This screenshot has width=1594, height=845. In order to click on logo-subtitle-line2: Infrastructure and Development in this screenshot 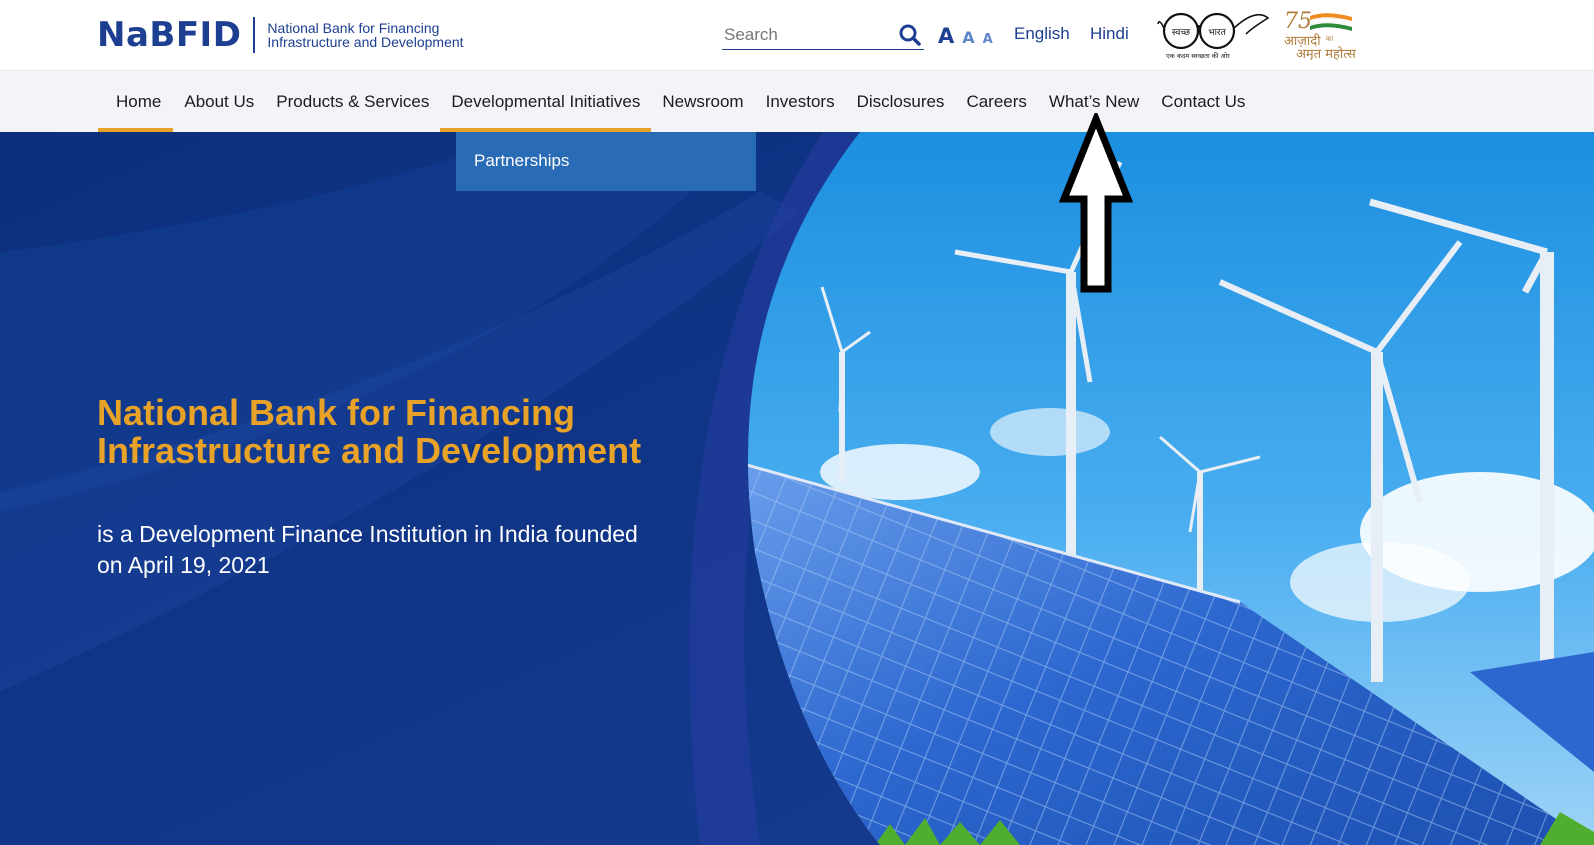, I will do `click(365, 42)`.